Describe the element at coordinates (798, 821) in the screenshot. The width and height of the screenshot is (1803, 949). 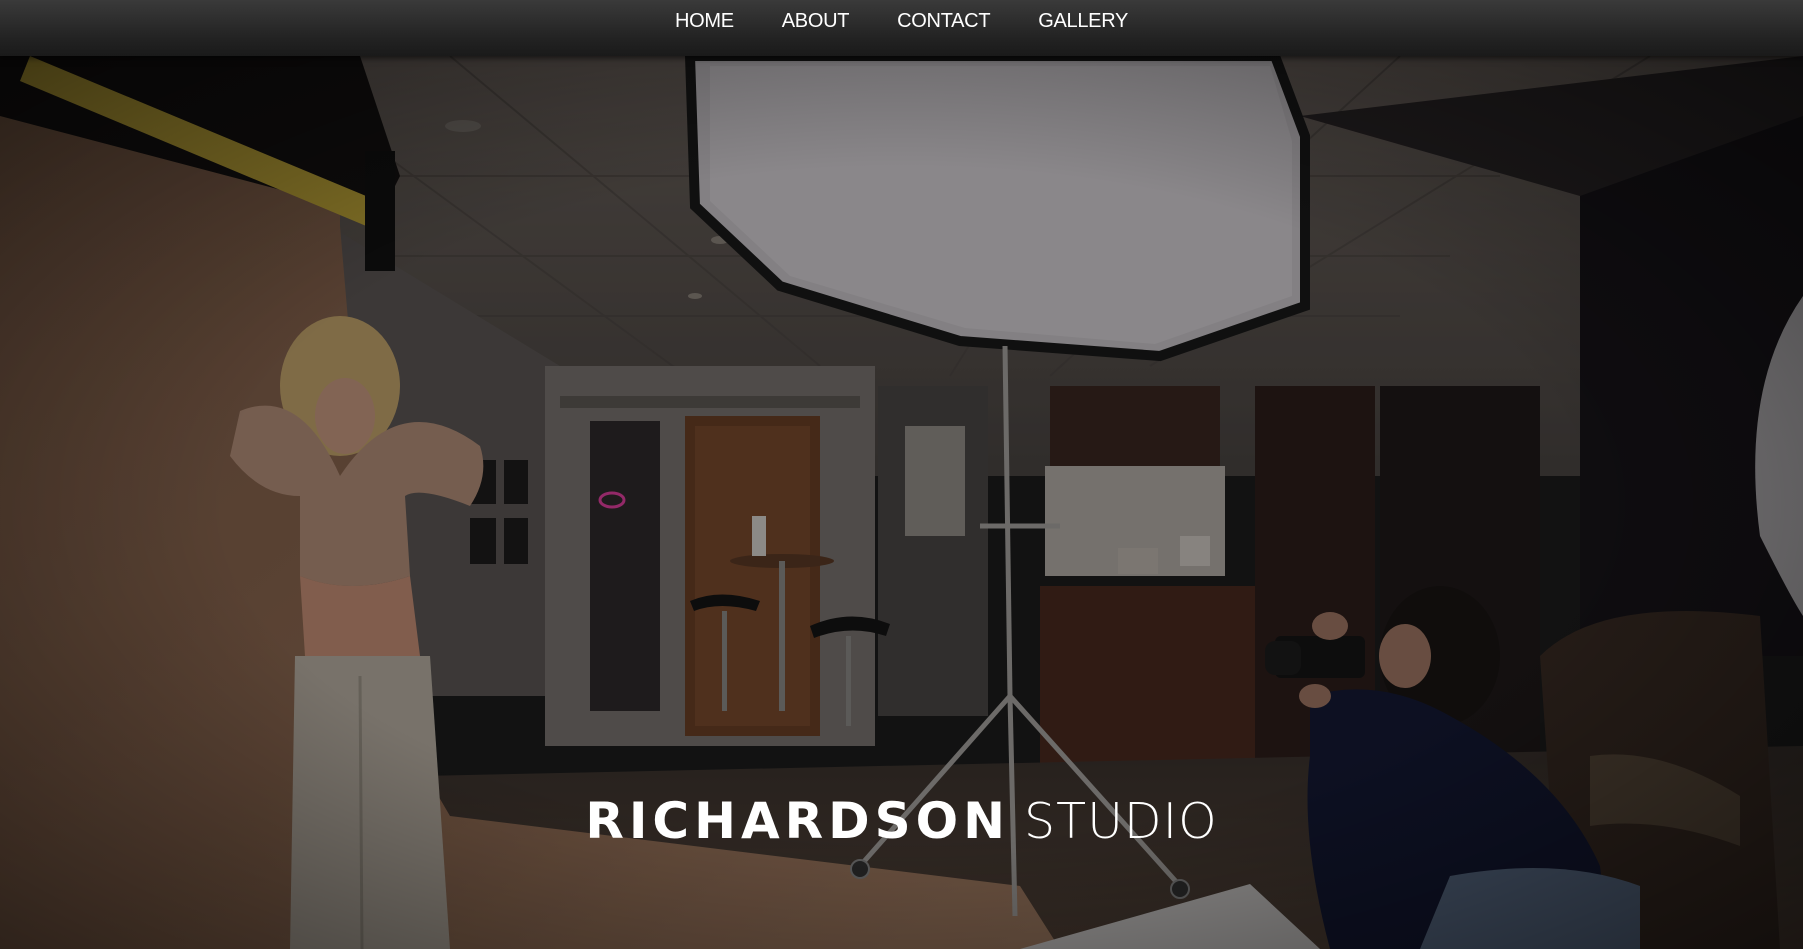
I see `brand-name-main: RICHARDSON` at that location.